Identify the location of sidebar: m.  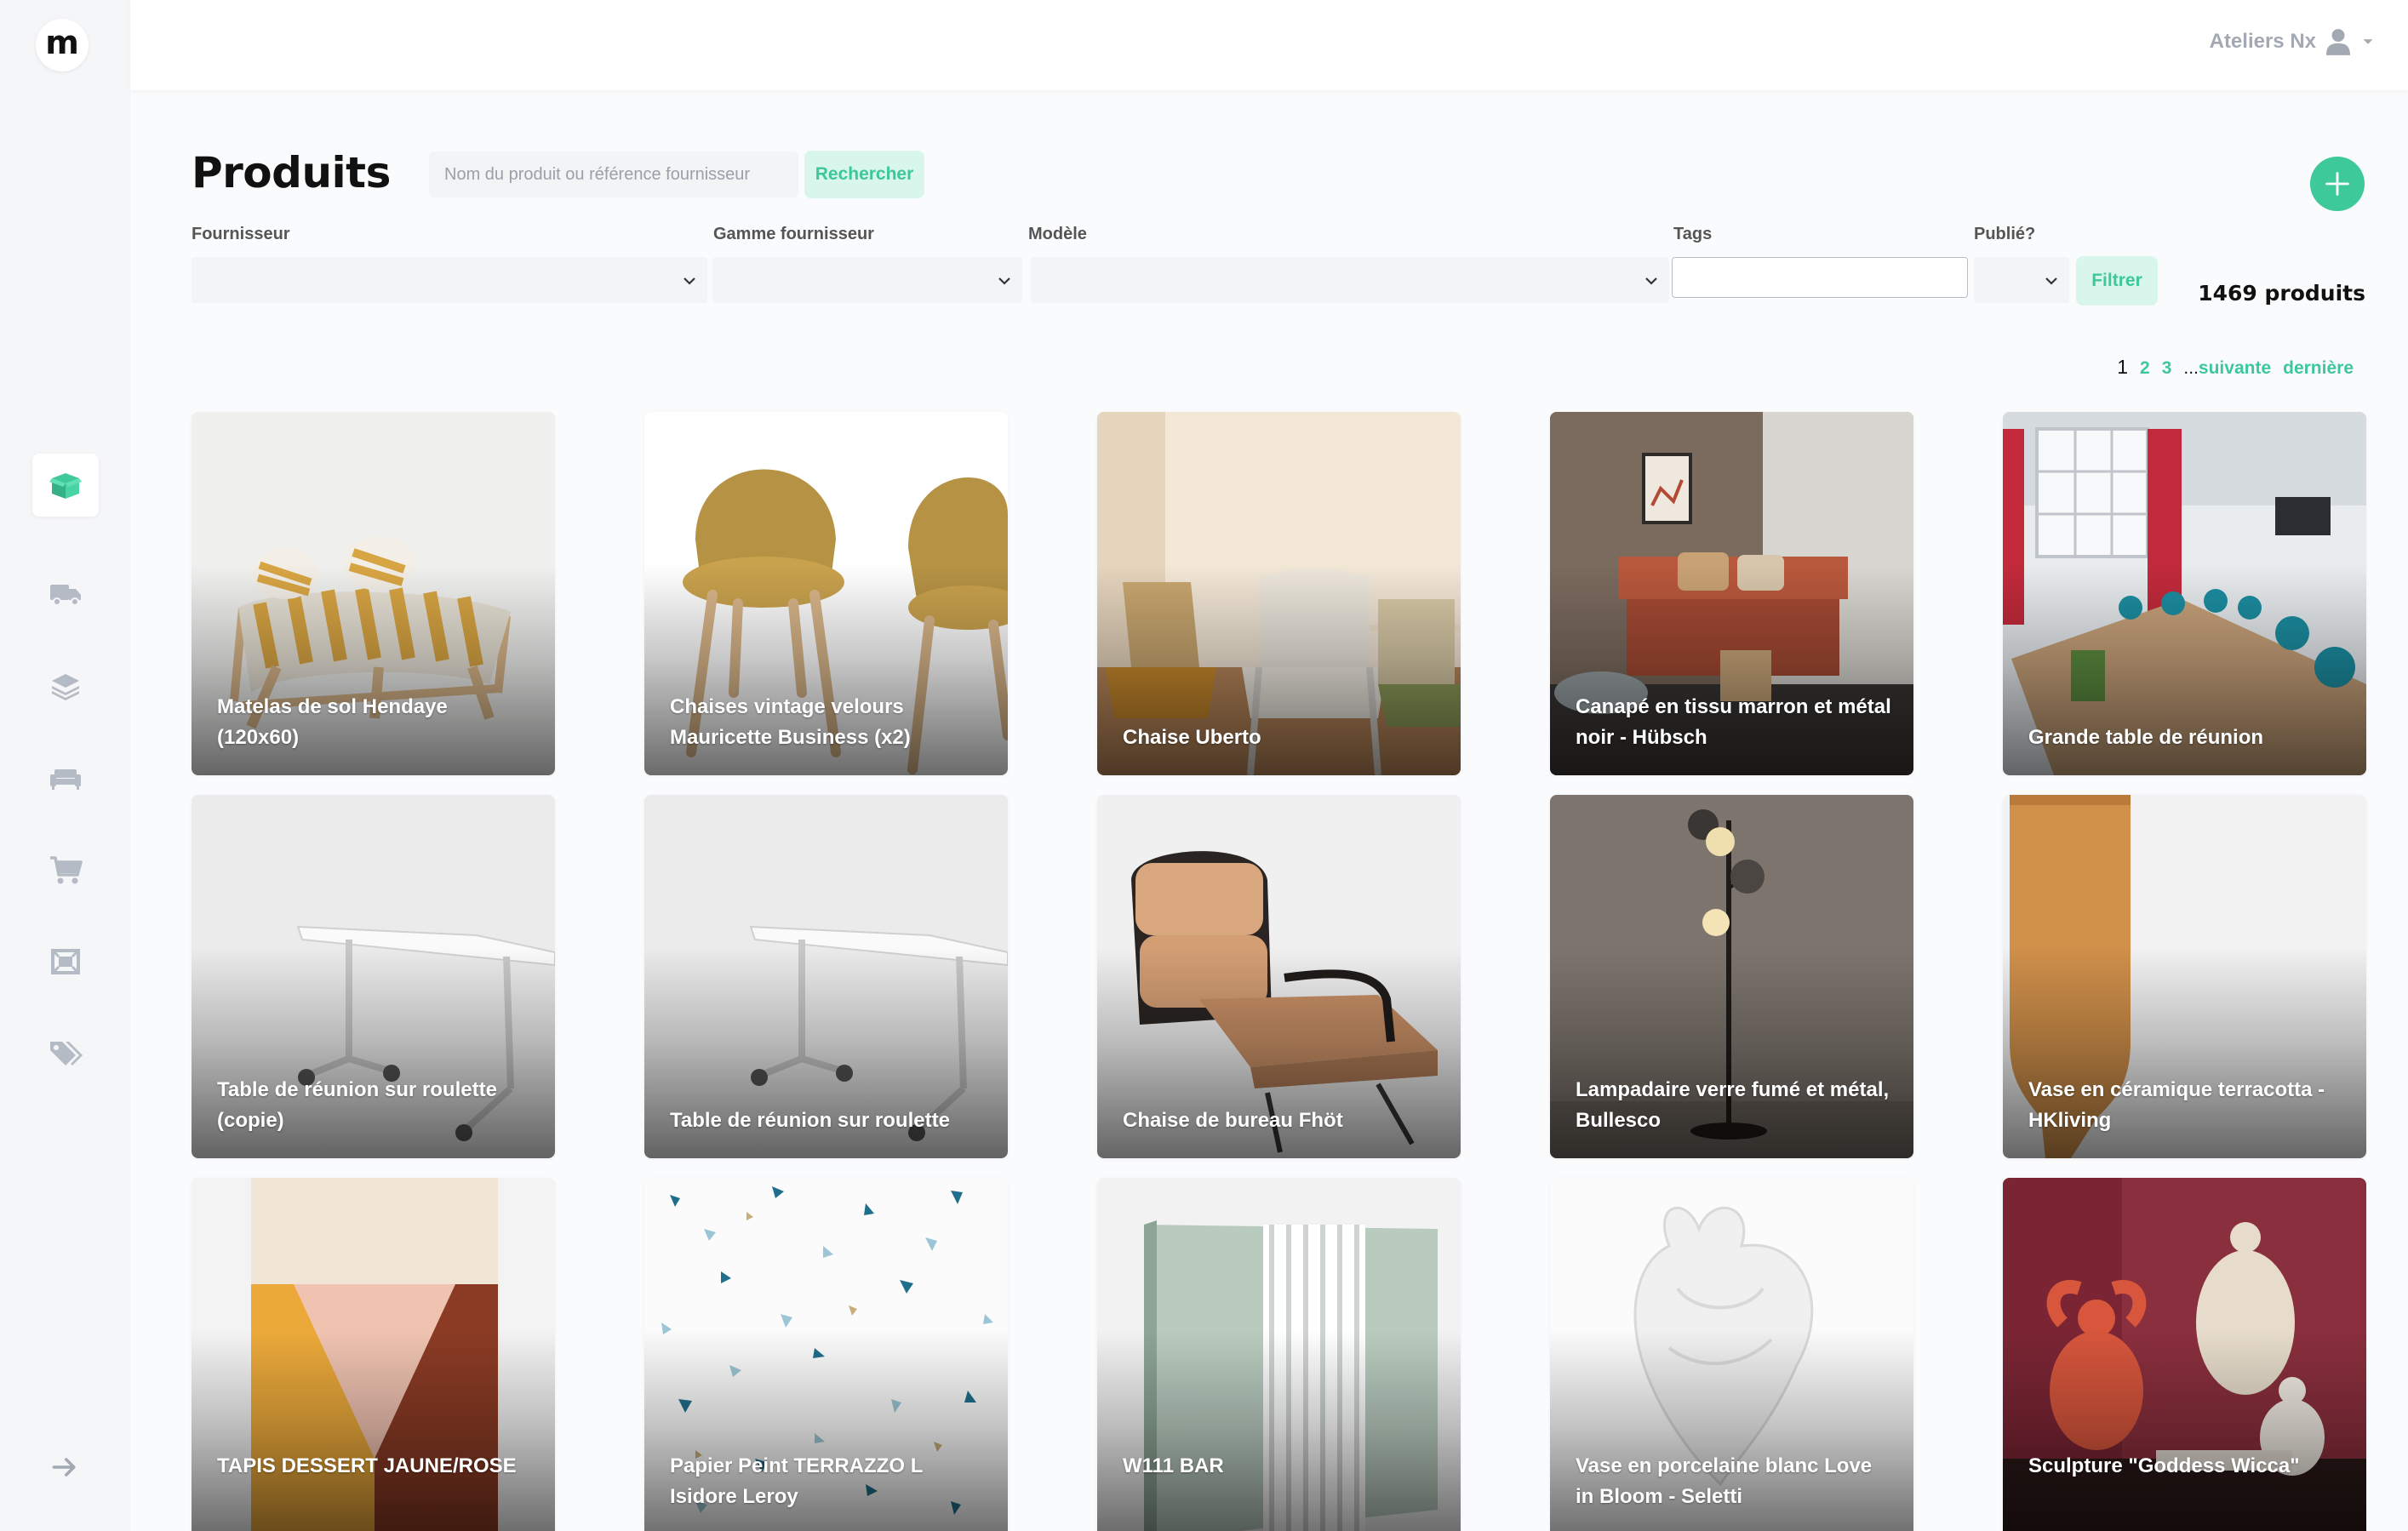
(65, 766).